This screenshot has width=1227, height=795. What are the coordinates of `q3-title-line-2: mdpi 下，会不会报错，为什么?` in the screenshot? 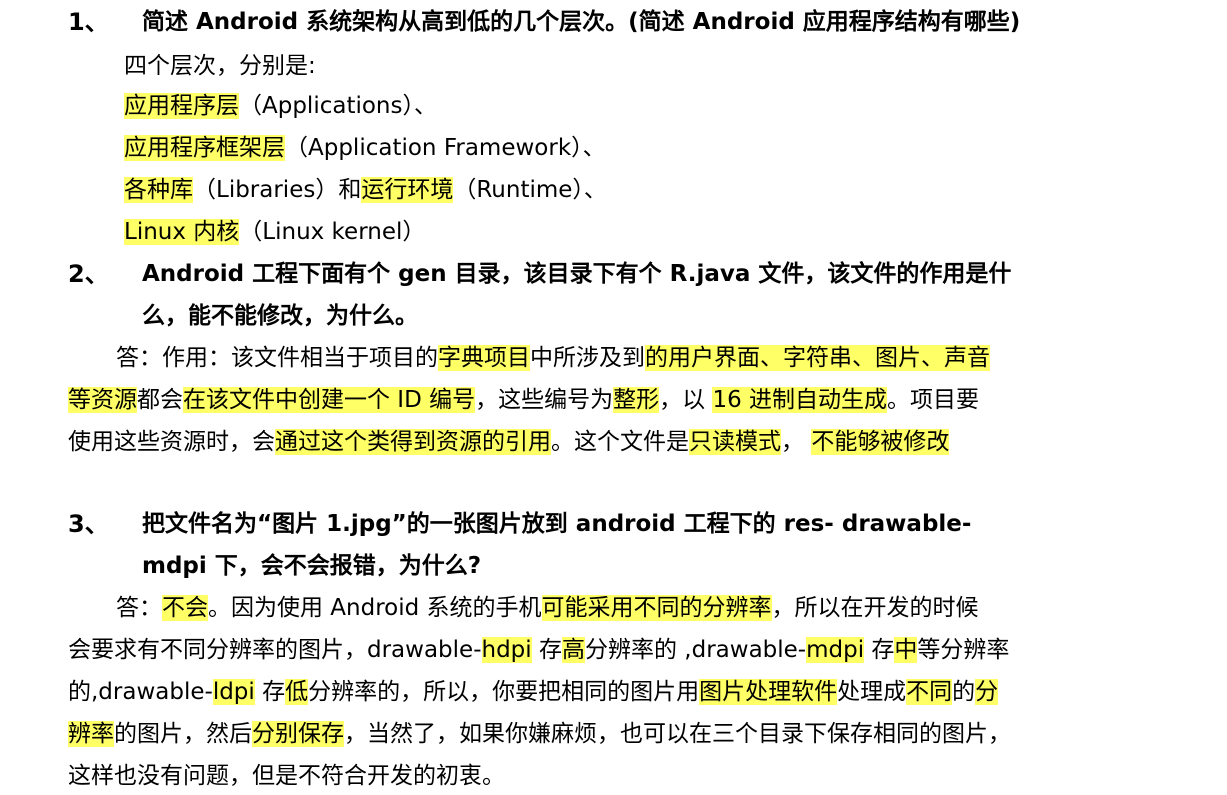 It's located at (312, 566).